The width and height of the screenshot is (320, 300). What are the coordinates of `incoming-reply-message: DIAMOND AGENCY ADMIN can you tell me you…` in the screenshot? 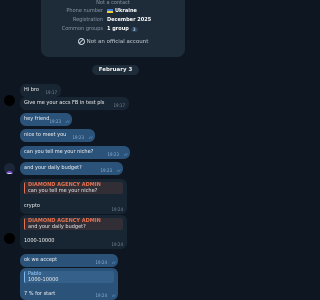 It's located at (73, 196).